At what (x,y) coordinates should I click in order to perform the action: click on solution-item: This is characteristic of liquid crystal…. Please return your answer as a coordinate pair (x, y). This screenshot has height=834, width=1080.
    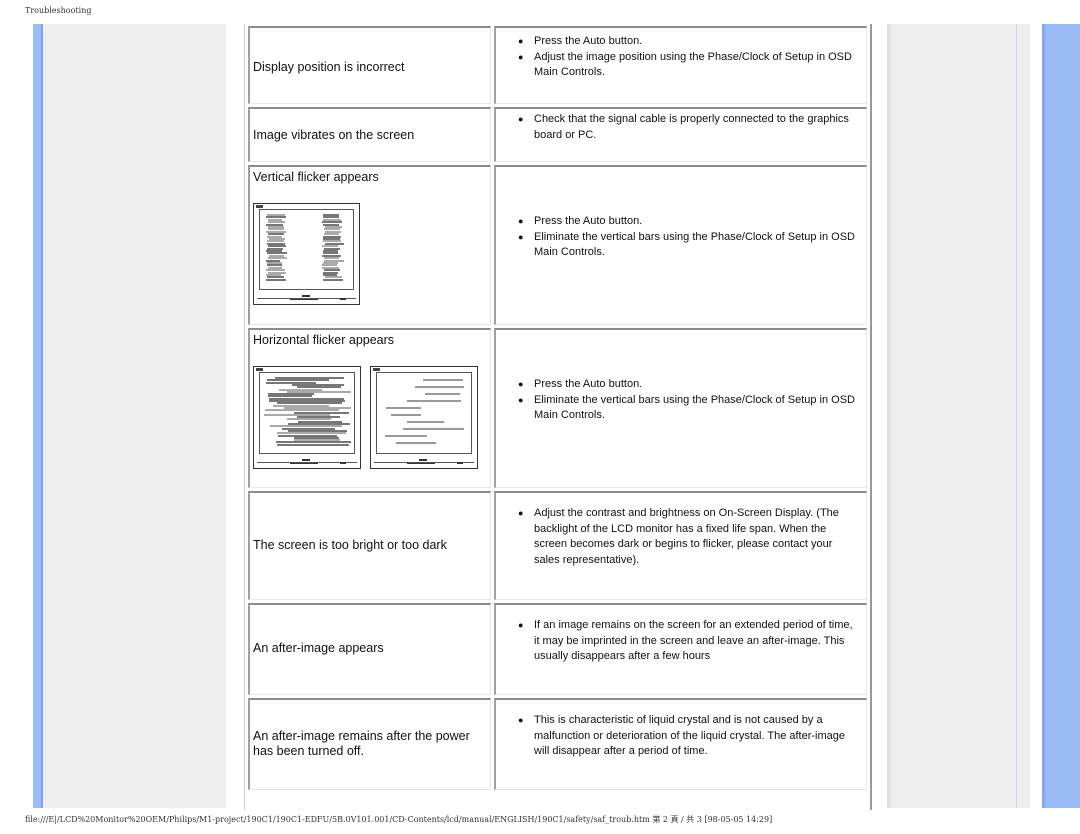
    Looking at the image, I should click on (688, 736).